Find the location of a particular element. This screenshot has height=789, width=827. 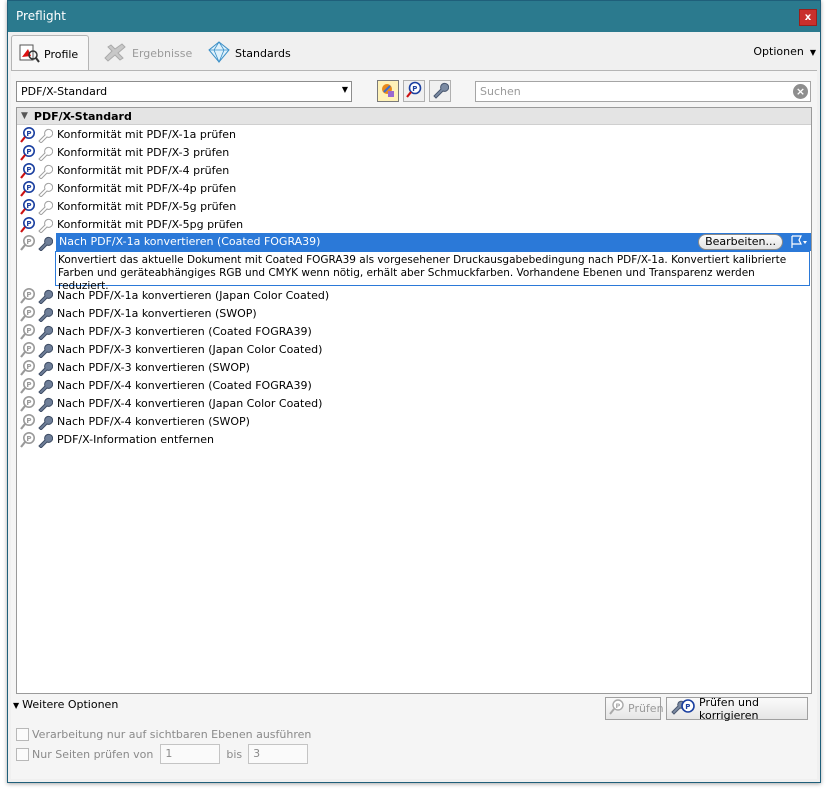

profile-row: P Nach PDF/X-1a konvertieren (SWOP) is located at coordinates (414, 313).